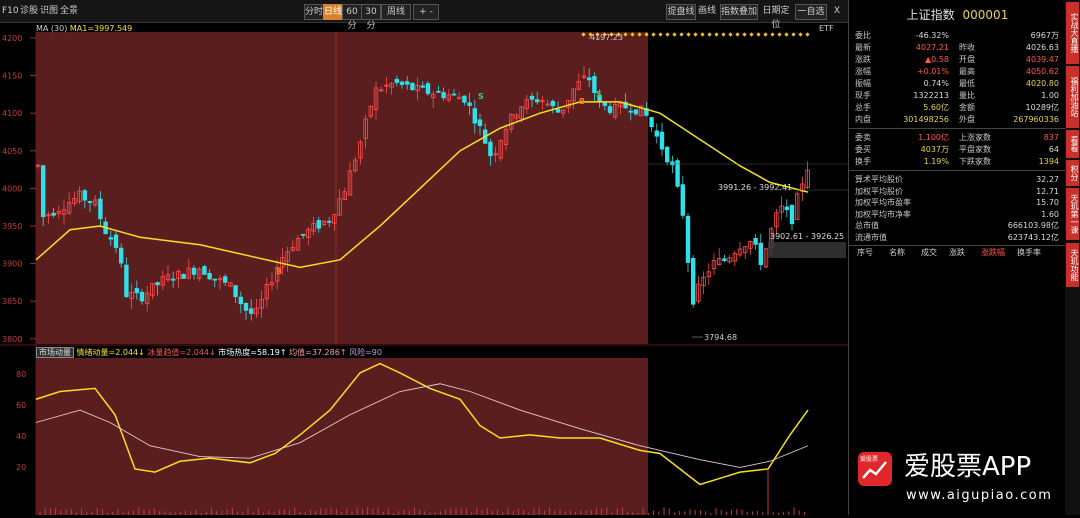 This screenshot has width=1080, height=518. What do you see at coordinates (937, 59) in the screenshot?
I see `quote-value: ▲0.58` at bounding box center [937, 59].